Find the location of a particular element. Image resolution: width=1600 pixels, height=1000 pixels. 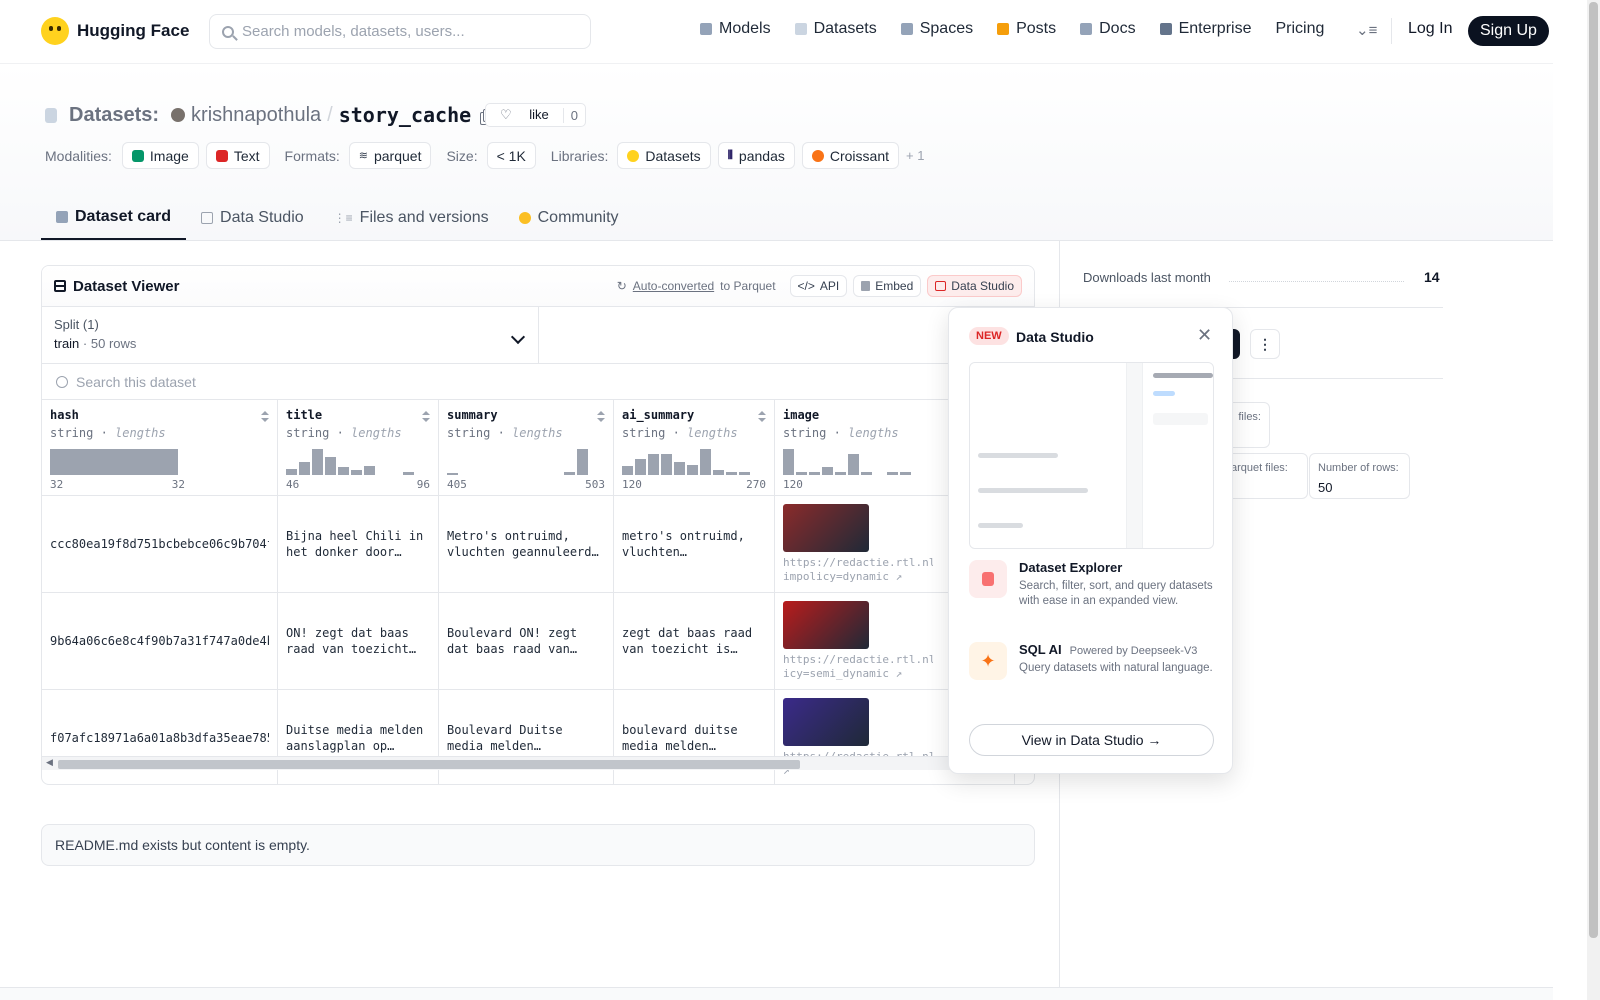

tab-community: Community is located at coordinates (569, 217).